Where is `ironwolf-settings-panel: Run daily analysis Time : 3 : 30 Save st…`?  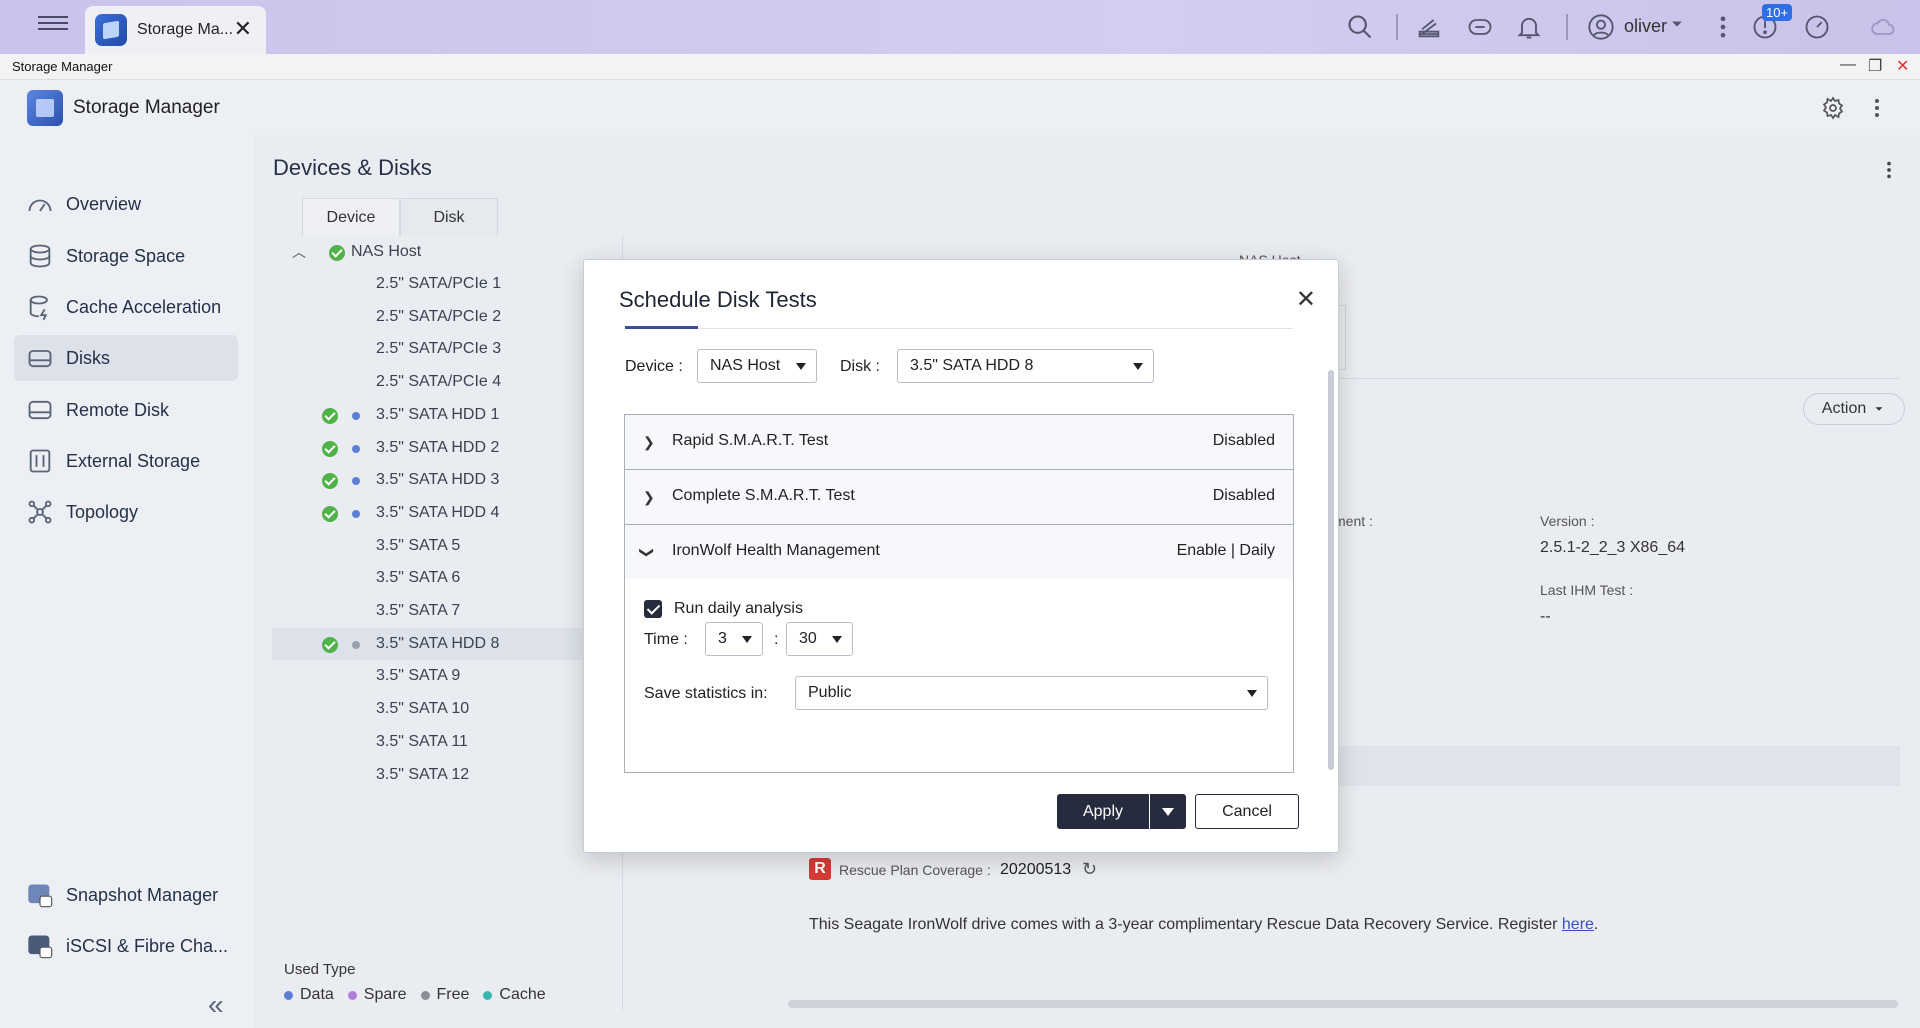
ironwolf-settings-panel: Run daily analysis Time : 3 : 30 Save st… is located at coordinates (959, 675).